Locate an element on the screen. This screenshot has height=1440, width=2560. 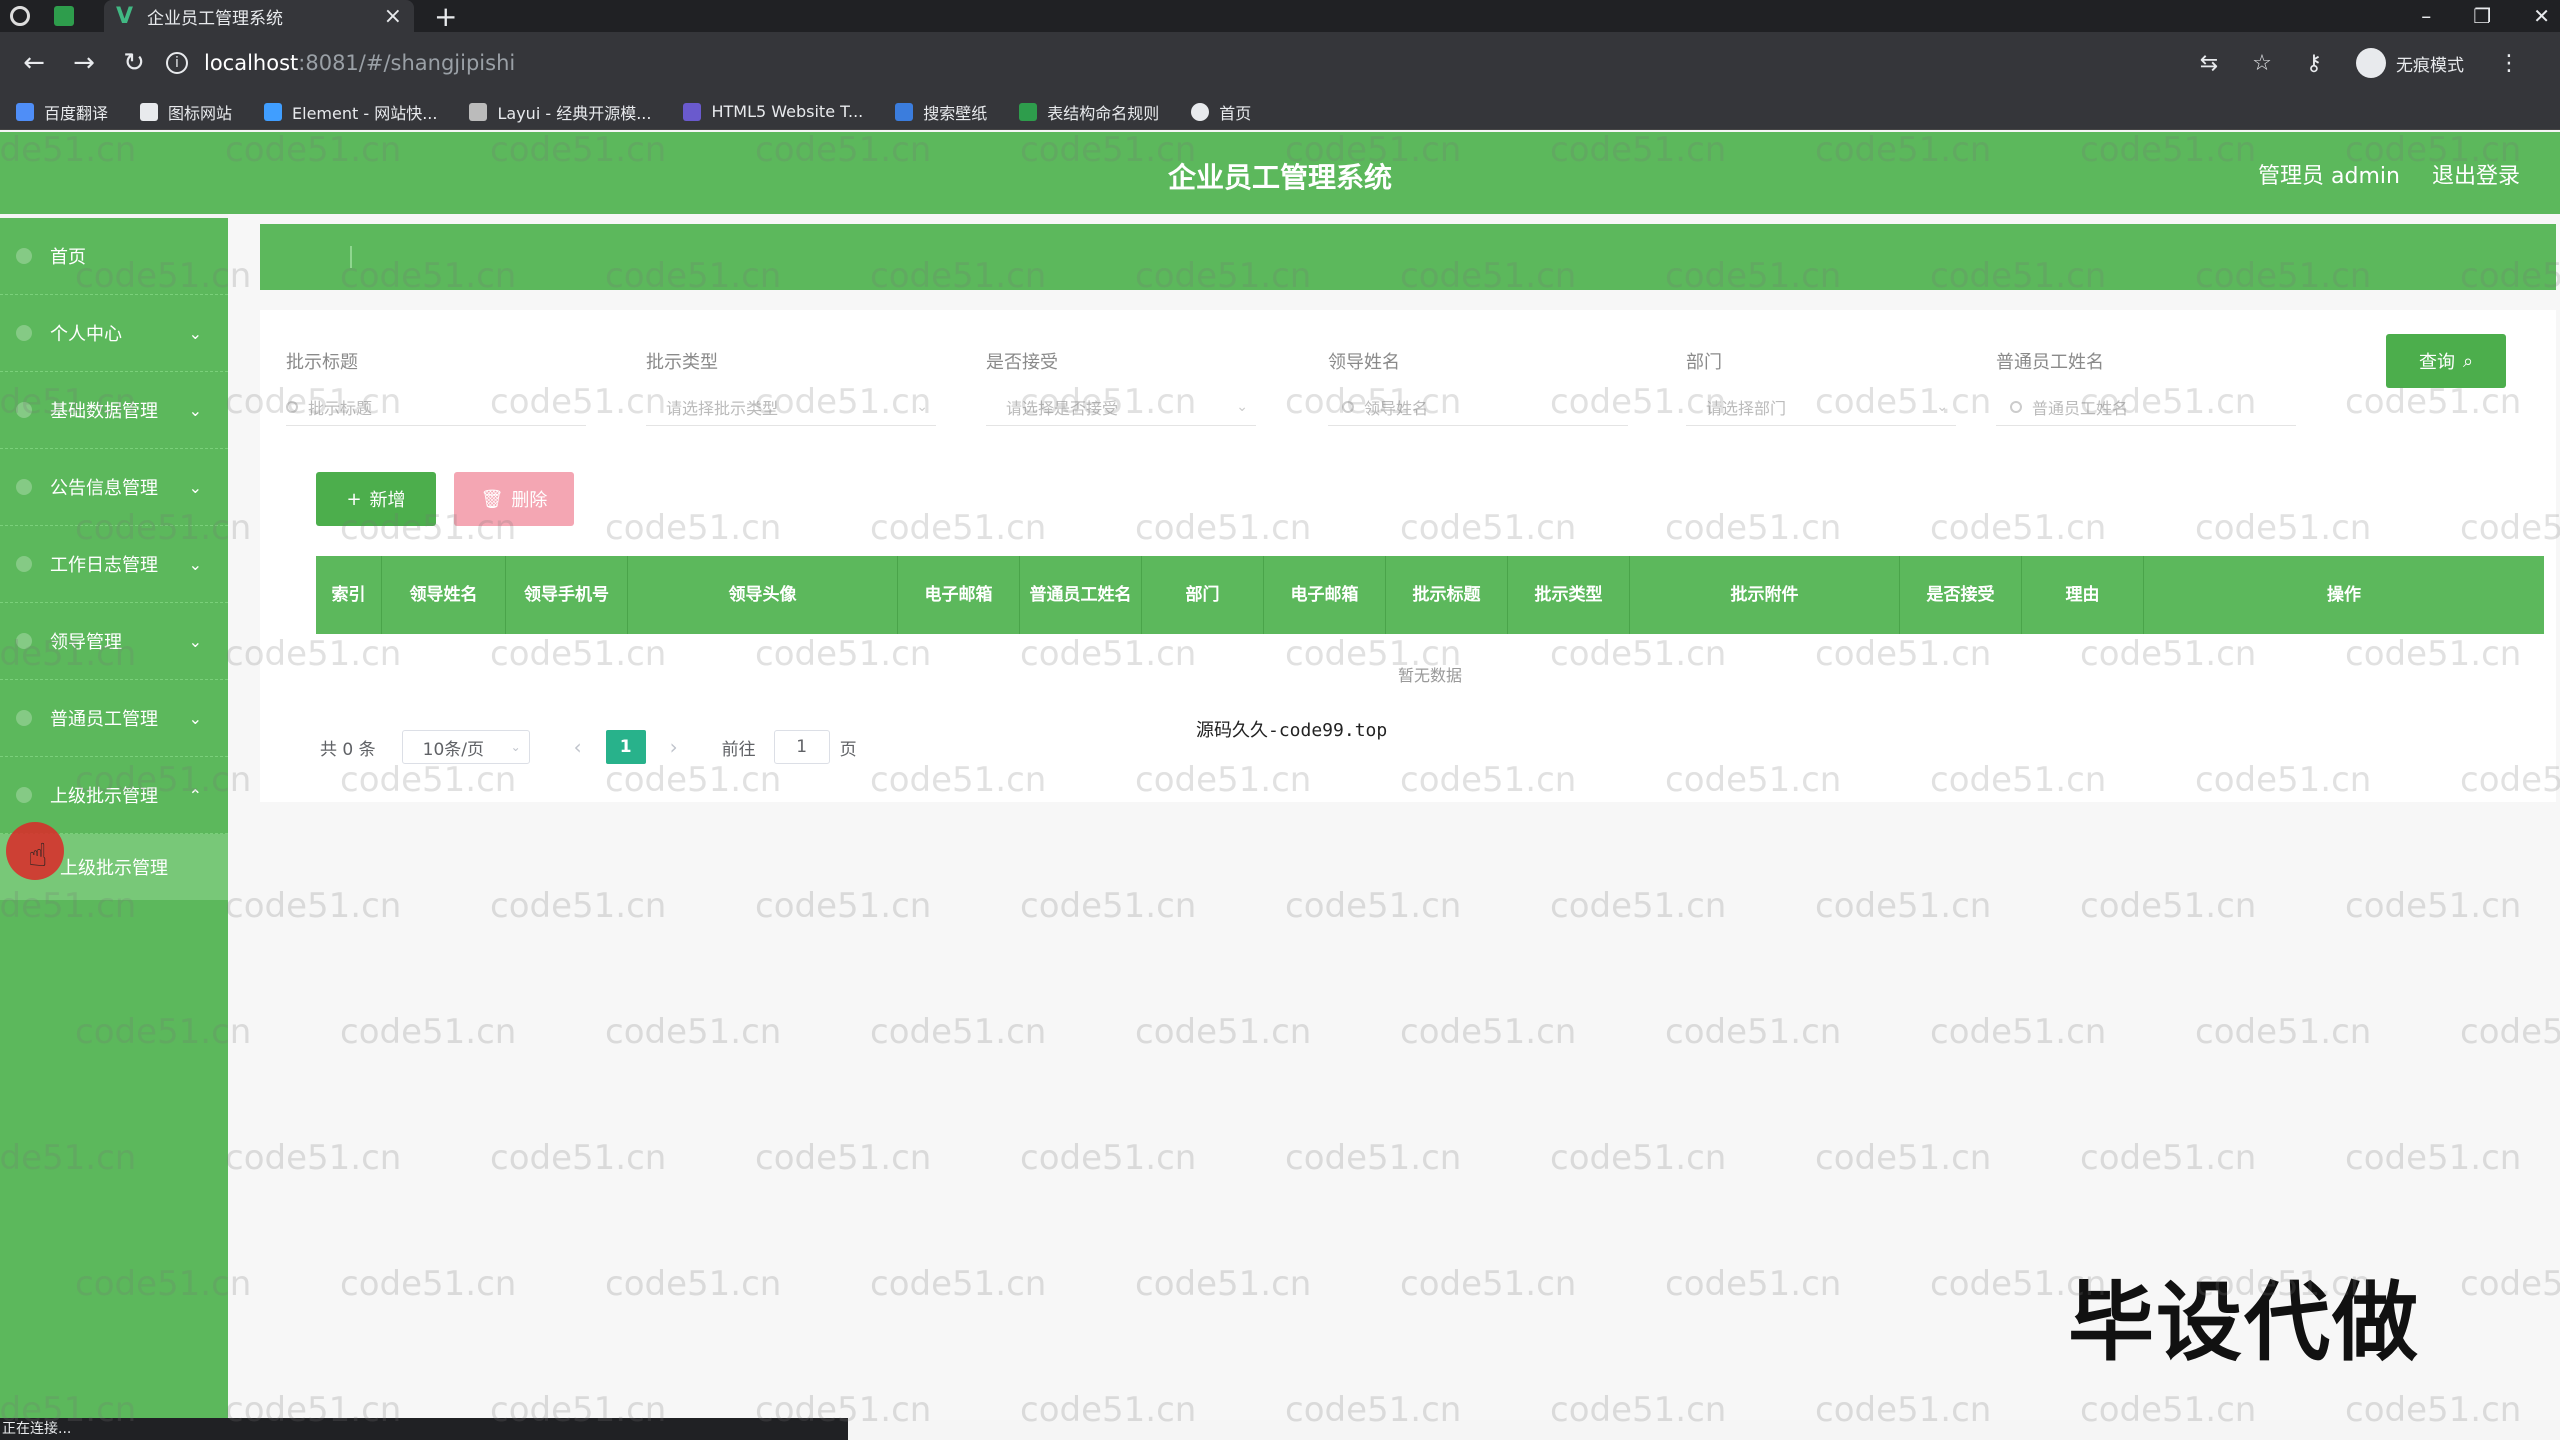
incognito-indicator: 无痕模式 is located at coordinates (2410, 63).